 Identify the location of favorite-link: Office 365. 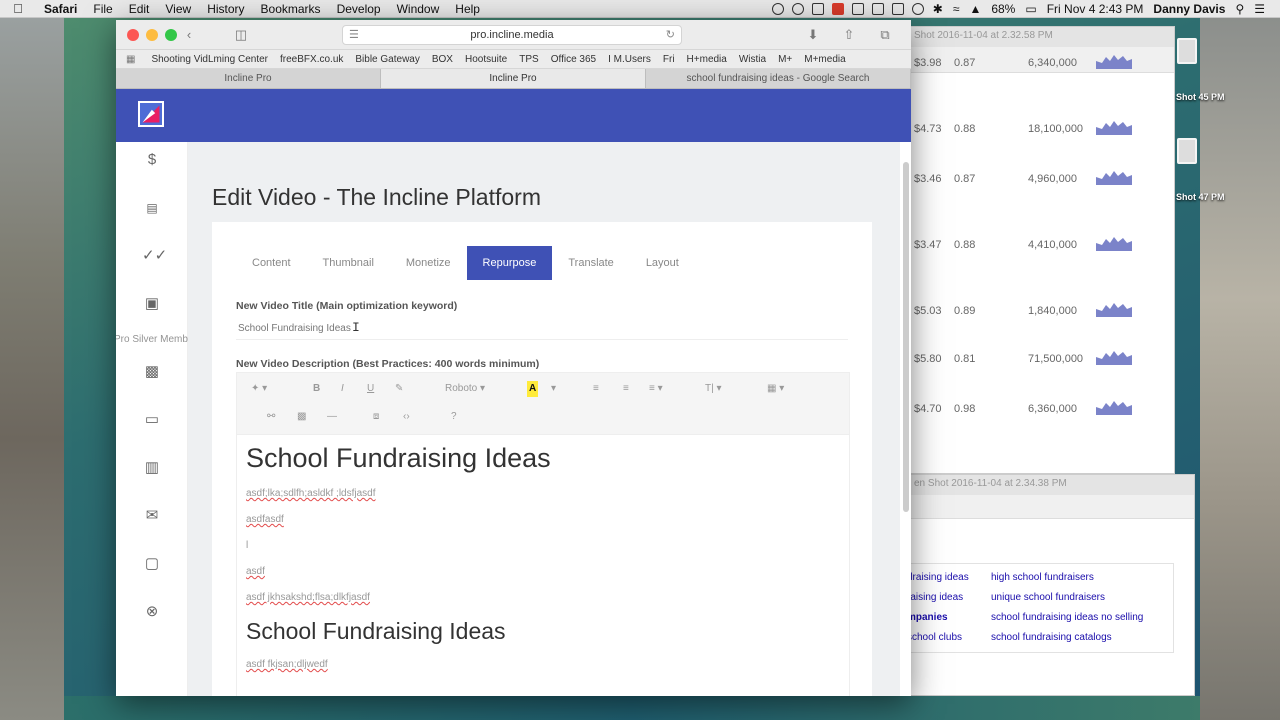
(573, 59).